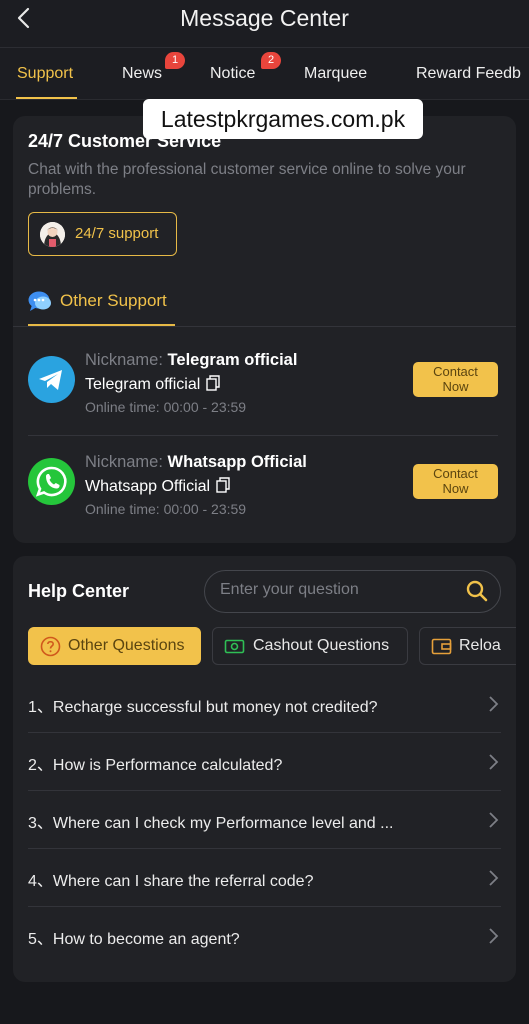 The image size is (529, 1024). What do you see at coordinates (171, 881) in the screenshot?
I see `faq-question: 4、Where can I share the referral code?` at bounding box center [171, 881].